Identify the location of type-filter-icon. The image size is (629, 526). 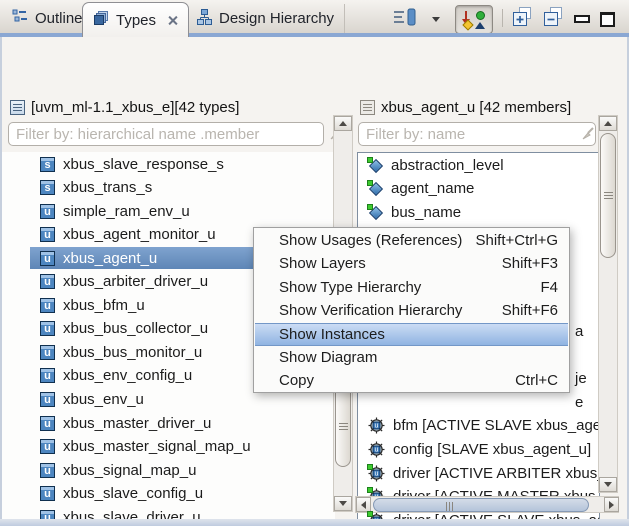
(474, 20).